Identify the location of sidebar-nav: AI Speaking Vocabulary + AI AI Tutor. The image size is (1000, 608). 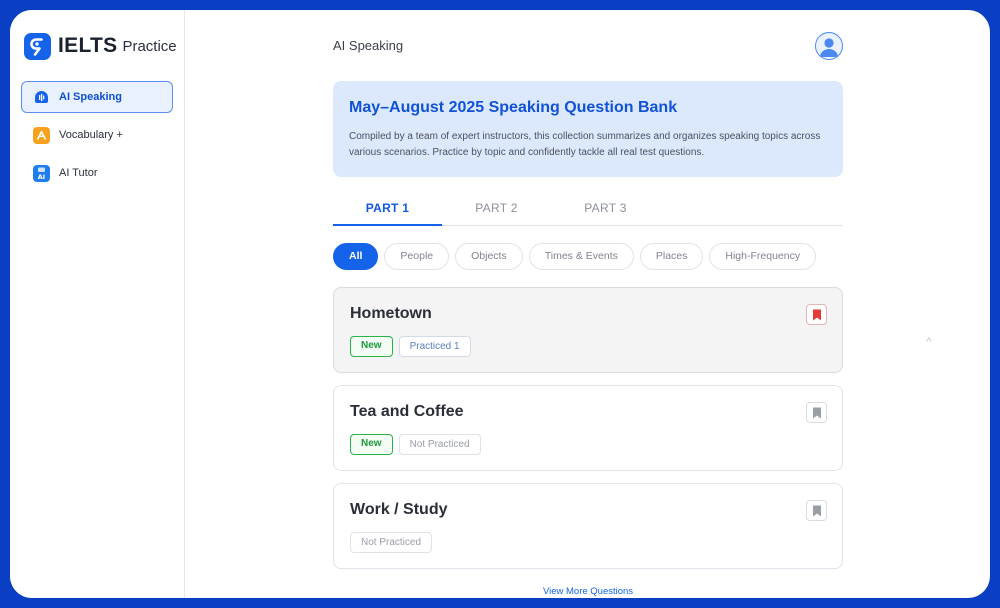
(97, 138).